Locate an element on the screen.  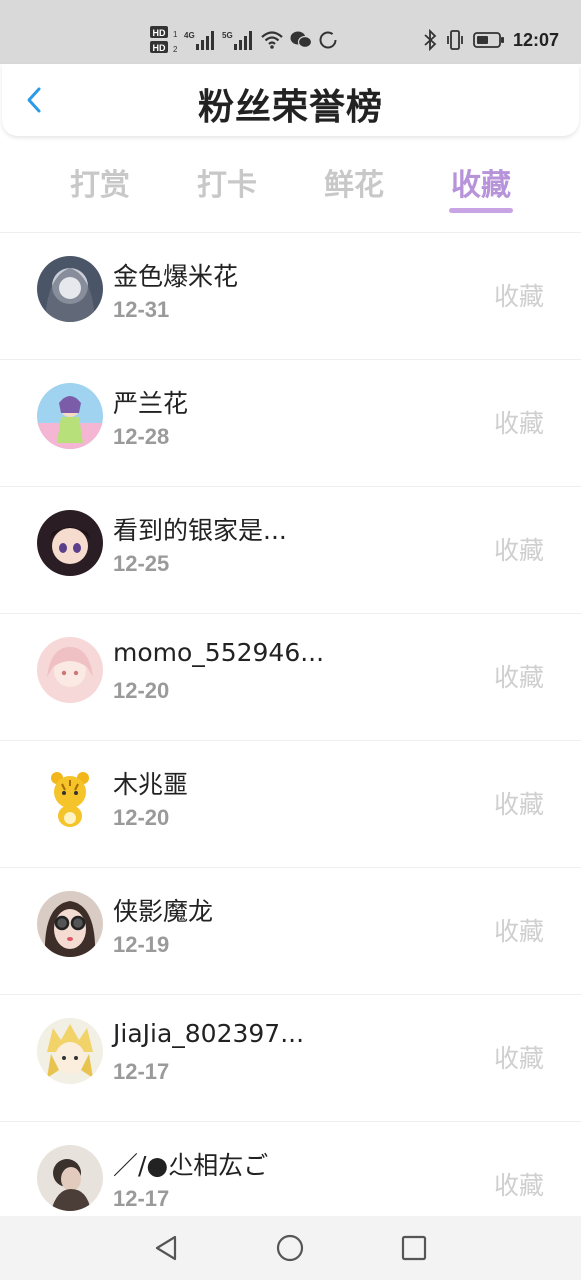
hd1-label: HD is located at coordinates (159, 33).